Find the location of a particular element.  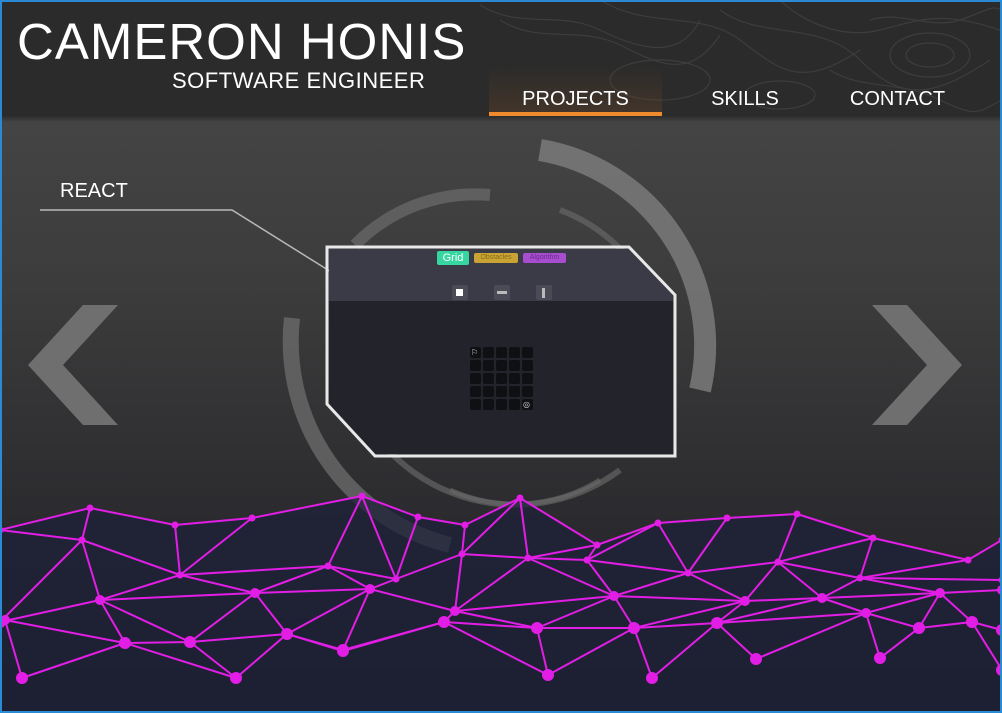

card-border is located at coordinates (501, 351).